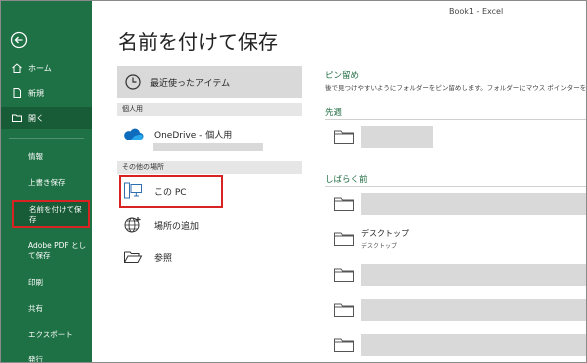 The height and width of the screenshot is (363, 587). Describe the element at coordinates (36, 118) in the screenshot. I see `nav-open-label: 開く` at that location.